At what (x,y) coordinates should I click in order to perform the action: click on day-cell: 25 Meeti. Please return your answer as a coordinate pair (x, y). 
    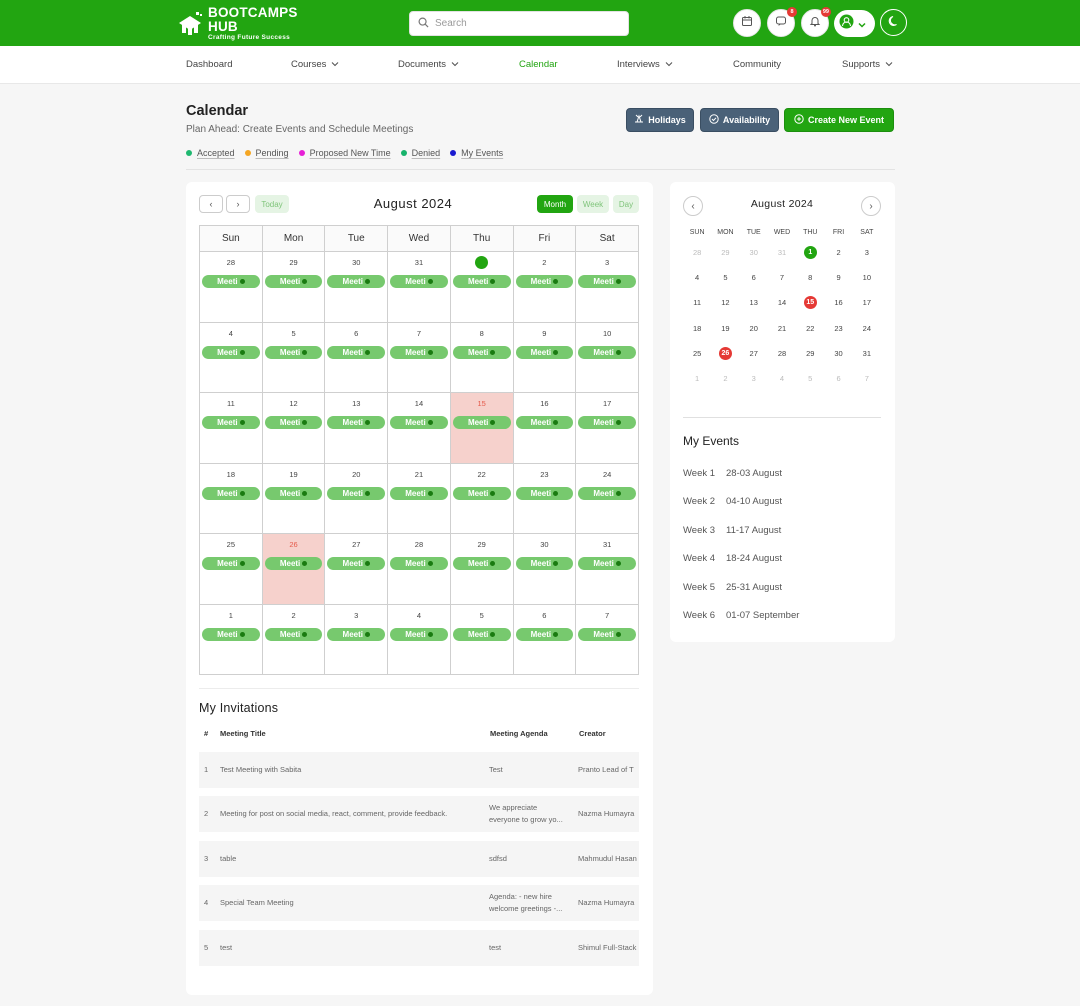
    Looking at the image, I should click on (231, 569).